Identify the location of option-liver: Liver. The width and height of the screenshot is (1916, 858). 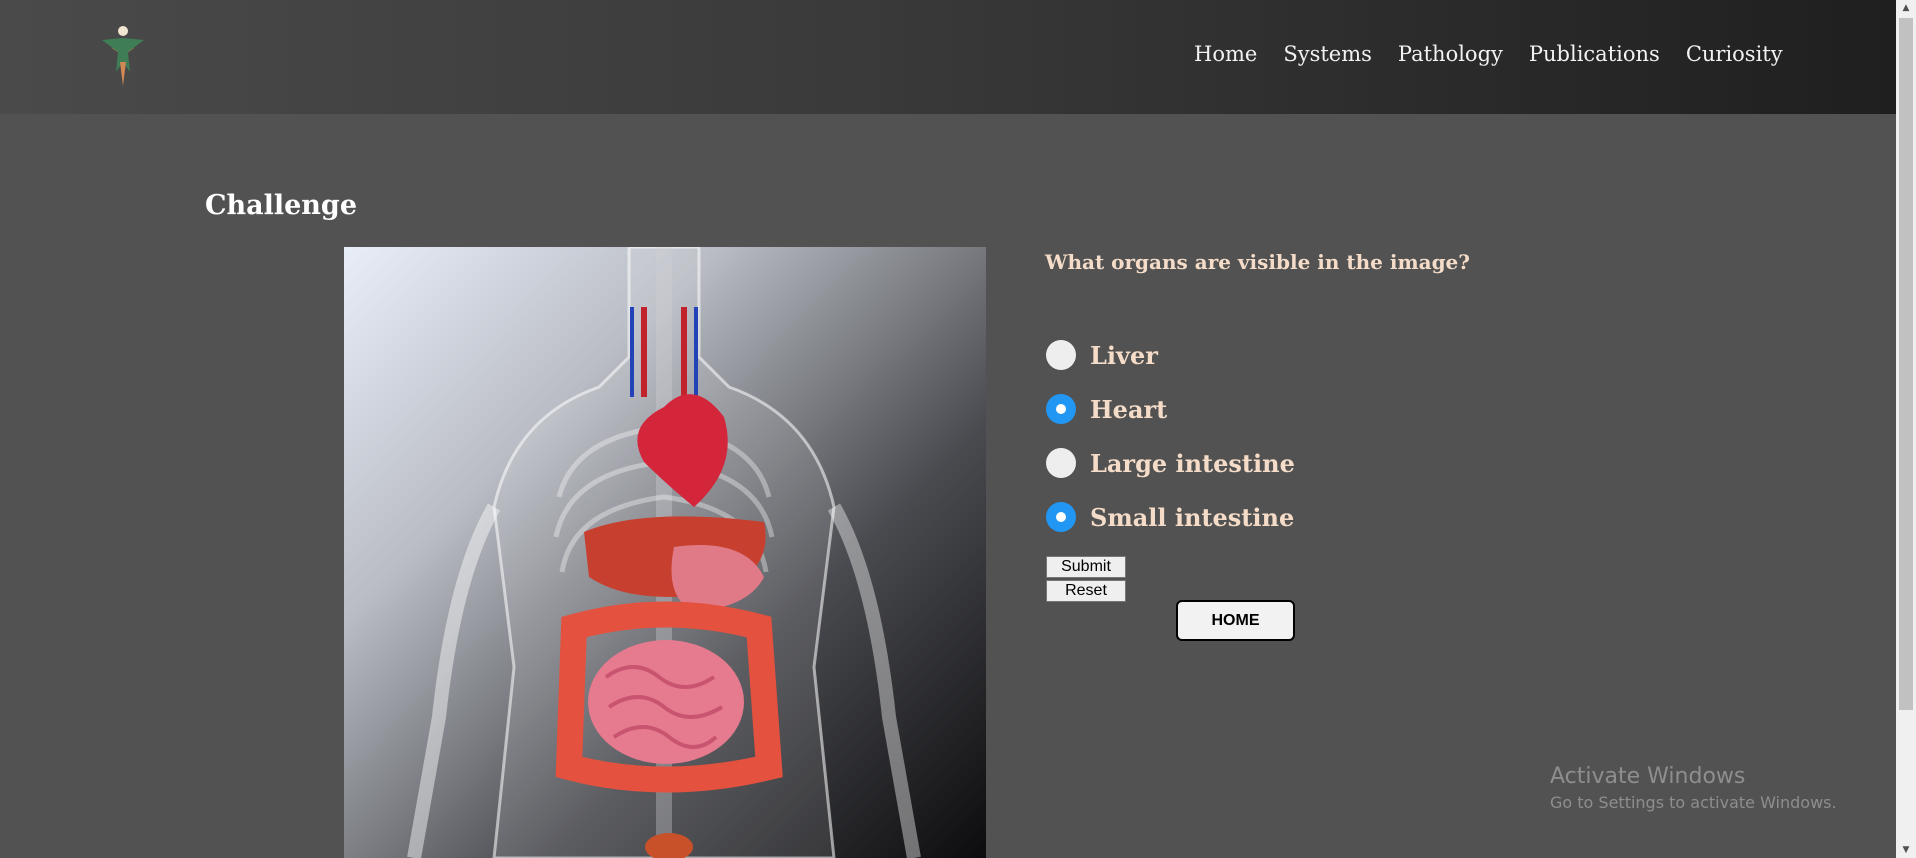
(1102, 355).